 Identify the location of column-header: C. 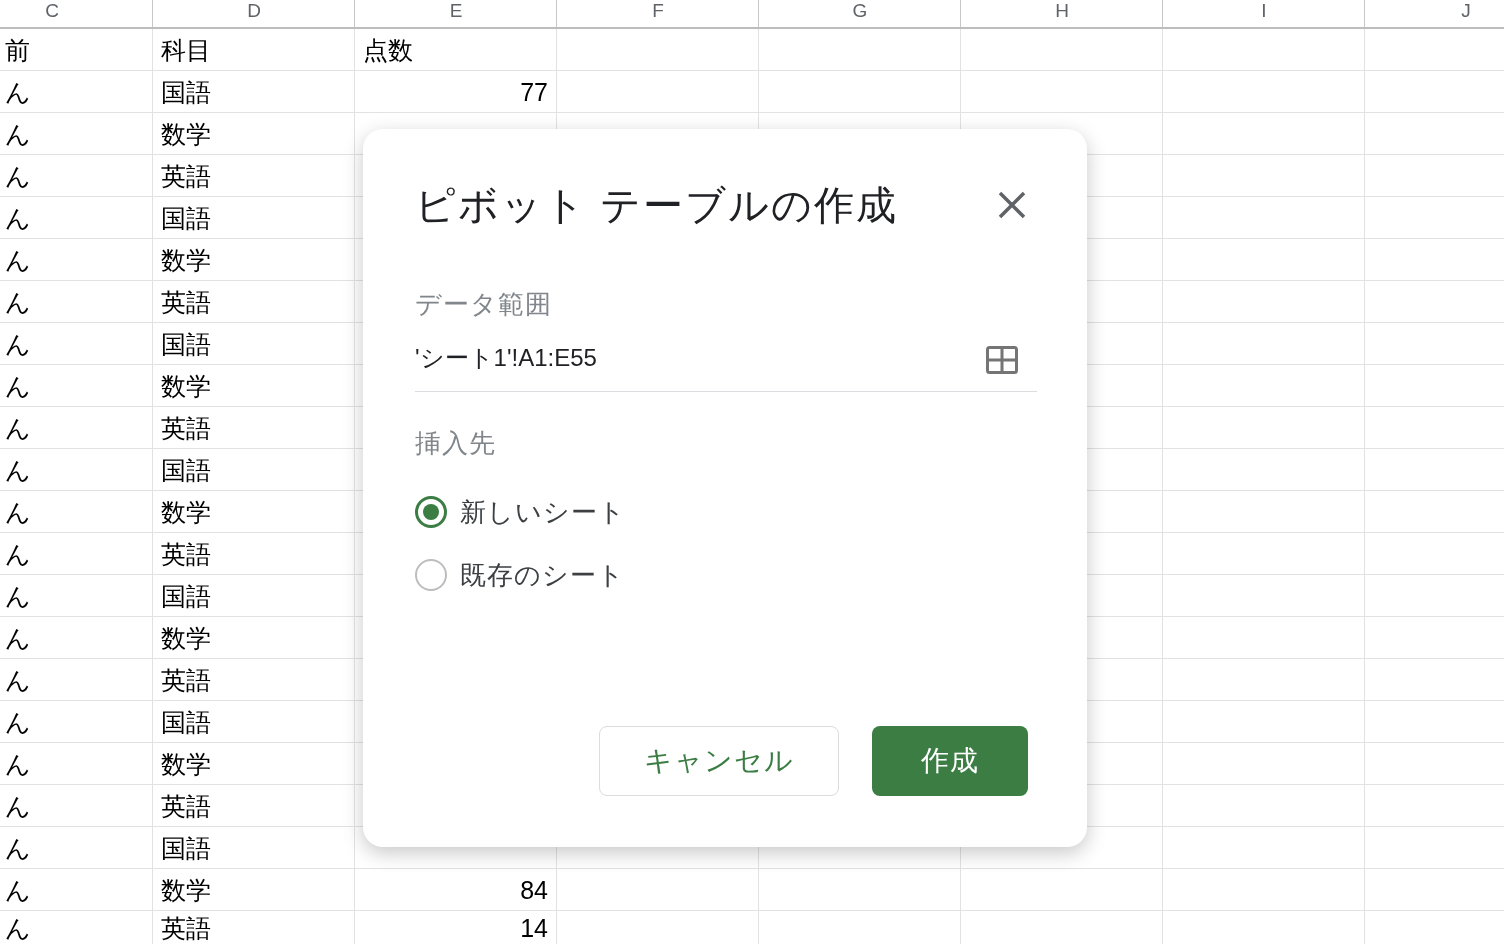
(52, 13).